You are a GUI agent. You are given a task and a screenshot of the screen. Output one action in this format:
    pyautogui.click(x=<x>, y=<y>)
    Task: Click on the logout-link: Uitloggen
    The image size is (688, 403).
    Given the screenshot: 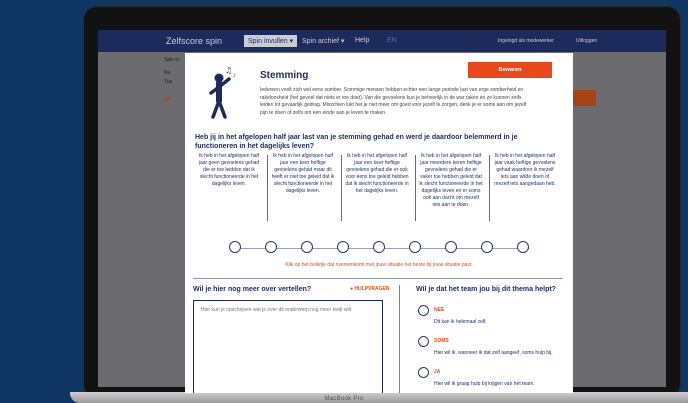 What is the action you would take?
    pyautogui.click(x=586, y=41)
    